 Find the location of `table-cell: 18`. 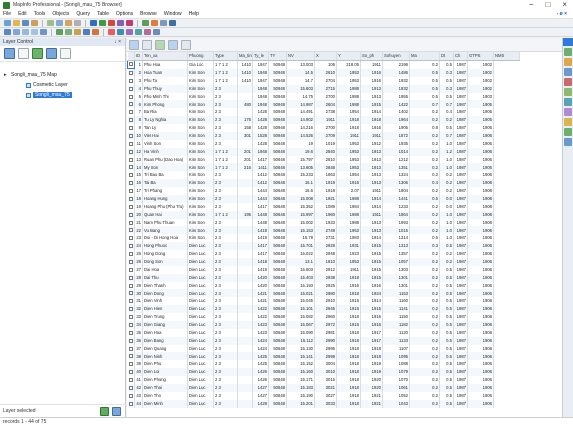

table-cell: 18 is located at coordinates (138, 198).